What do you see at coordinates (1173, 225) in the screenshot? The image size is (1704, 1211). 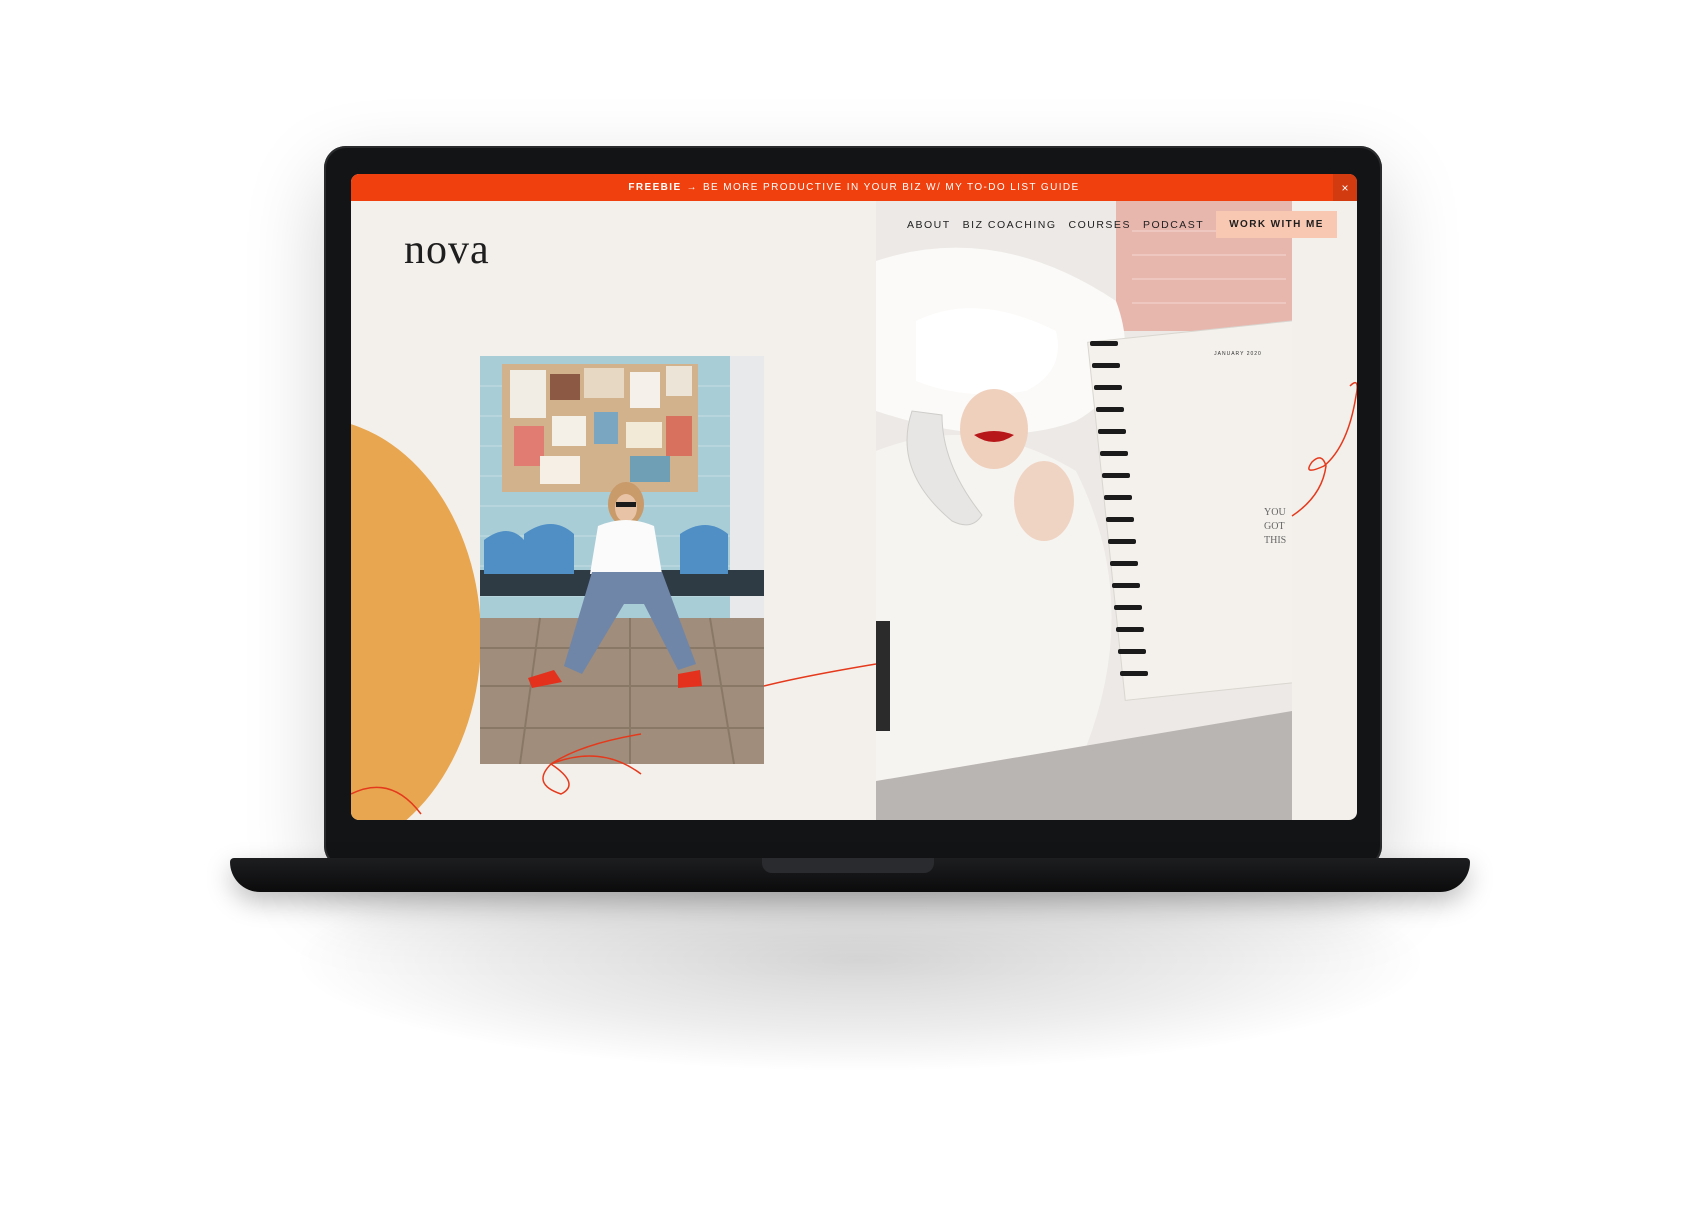 I see `nav-item-podcast: PODCAST` at bounding box center [1173, 225].